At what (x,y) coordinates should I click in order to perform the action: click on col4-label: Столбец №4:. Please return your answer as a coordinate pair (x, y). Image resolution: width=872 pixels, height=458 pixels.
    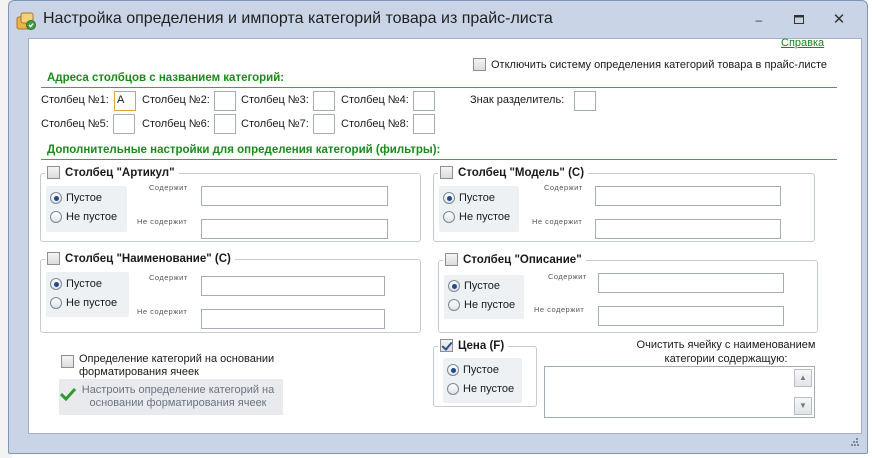
    Looking at the image, I should click on (375, 100).